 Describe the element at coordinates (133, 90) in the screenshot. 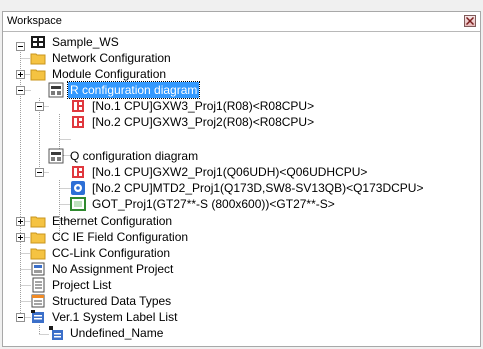

I see `tree-item-label: R configuration diagram` at that location.